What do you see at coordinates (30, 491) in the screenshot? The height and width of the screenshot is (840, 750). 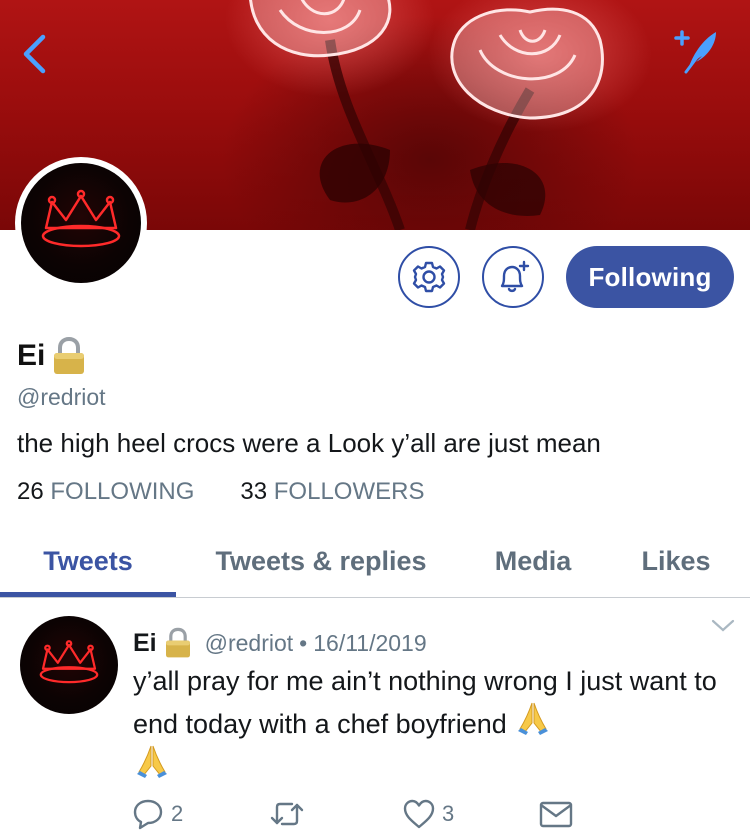 I see `following-count: 26` at bounding box center [30, 491].